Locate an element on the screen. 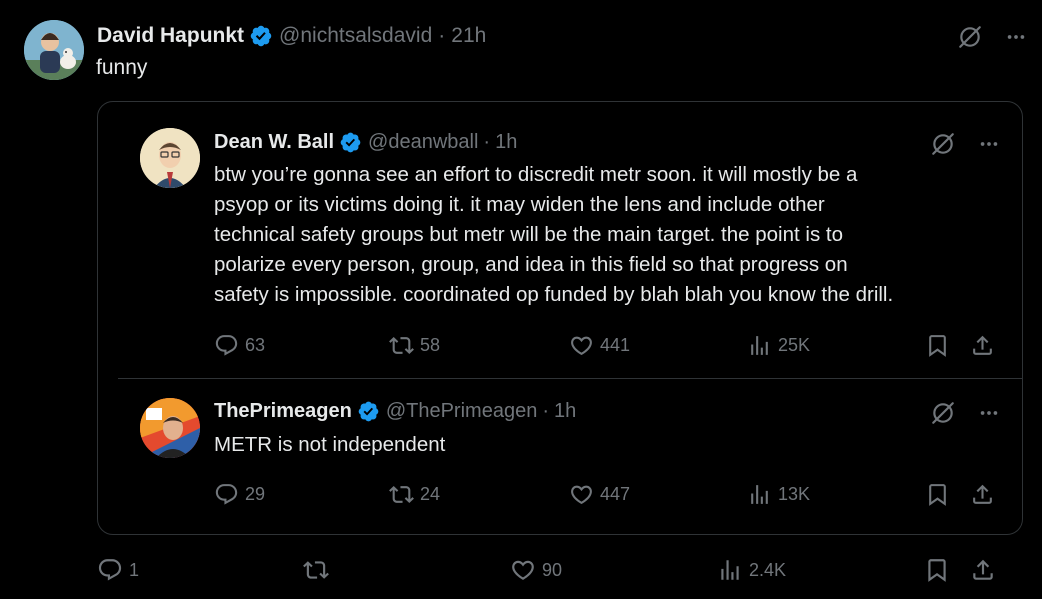  thread-divider is located at coordinates (570, 378).